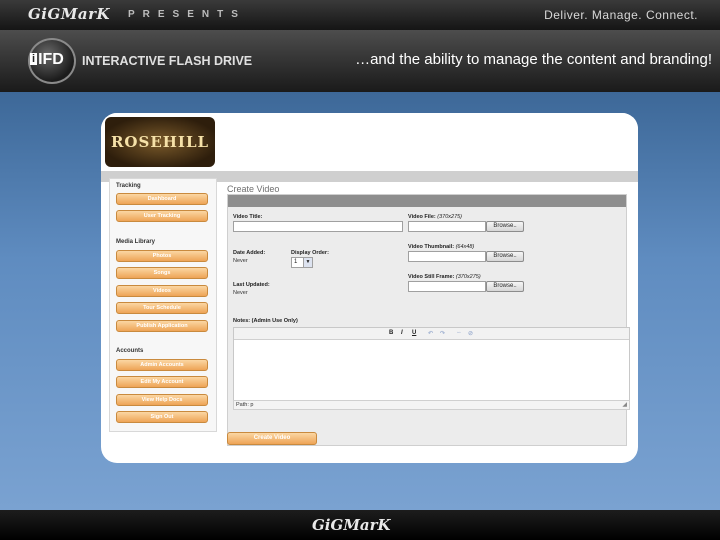 Image resolution: width=720 pixels, height=540 pixels. What do you see at coordinates (160, 142) in the screenshot?
I see `band-logo: ROSEHILL` at bounding box center [160, 142].